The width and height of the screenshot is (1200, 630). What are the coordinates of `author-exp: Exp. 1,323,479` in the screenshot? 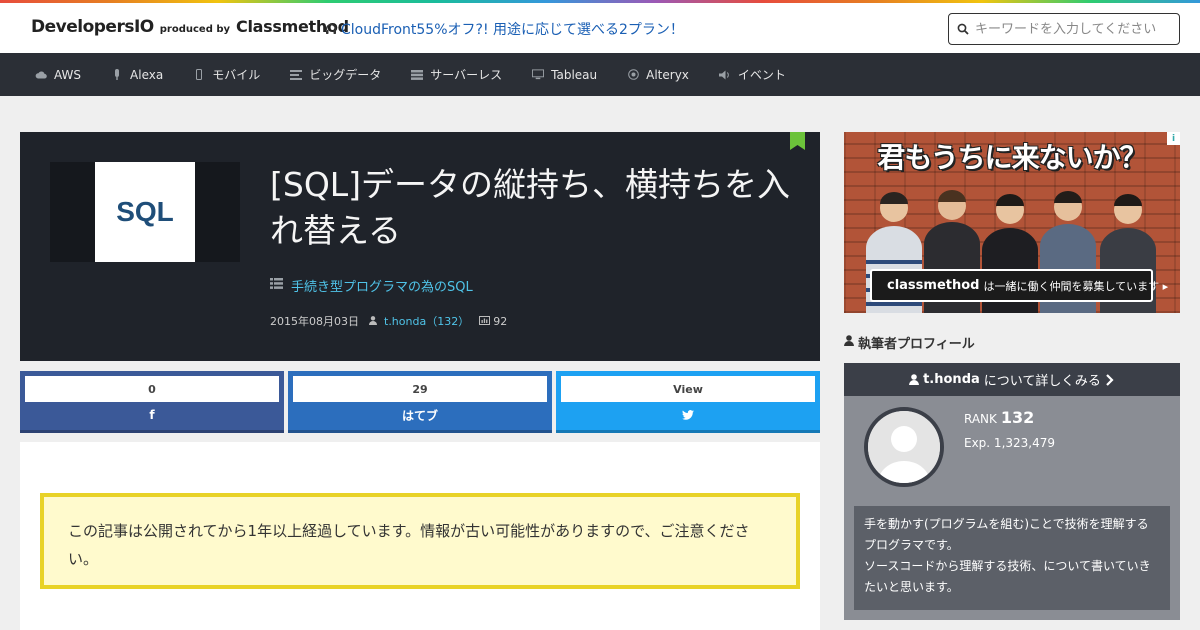 It's located at (1010, 443).